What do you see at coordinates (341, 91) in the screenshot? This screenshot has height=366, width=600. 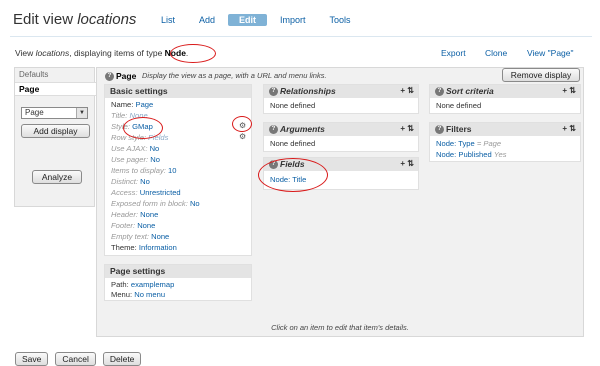 I see `relationships-header: ? Relationships` at bounding box center [341, 91].